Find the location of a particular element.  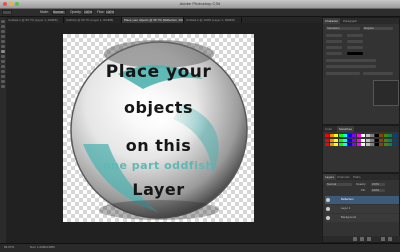

link-layers-icon is located at coordinates (355, 239).